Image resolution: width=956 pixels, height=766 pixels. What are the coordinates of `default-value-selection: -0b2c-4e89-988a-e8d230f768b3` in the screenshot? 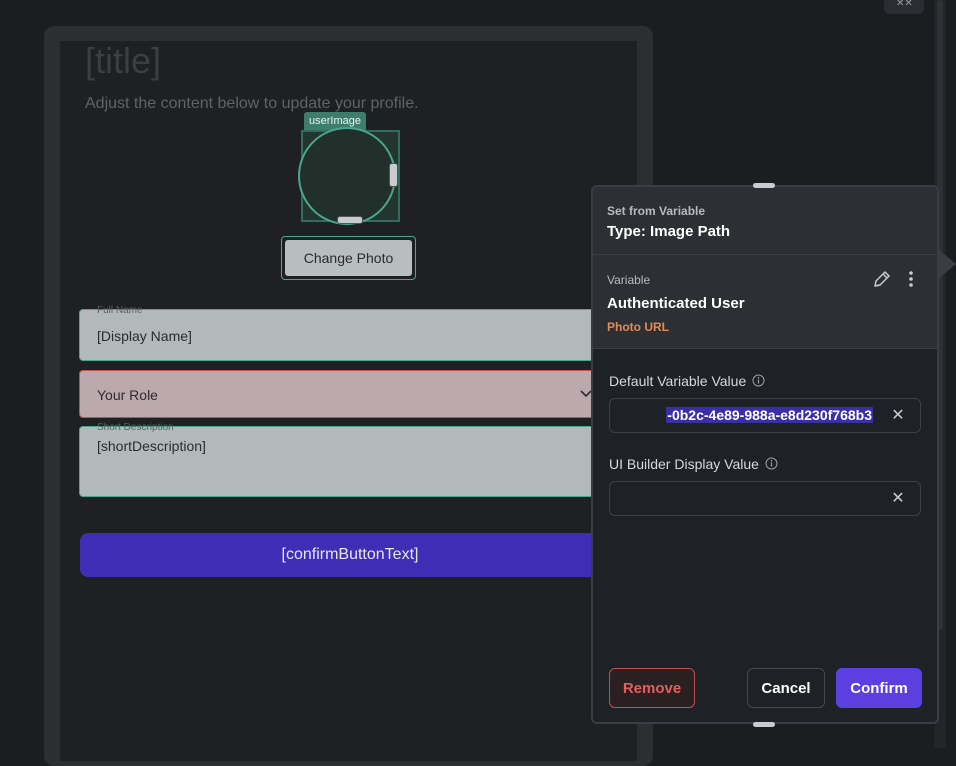 It's located at (769, 415).